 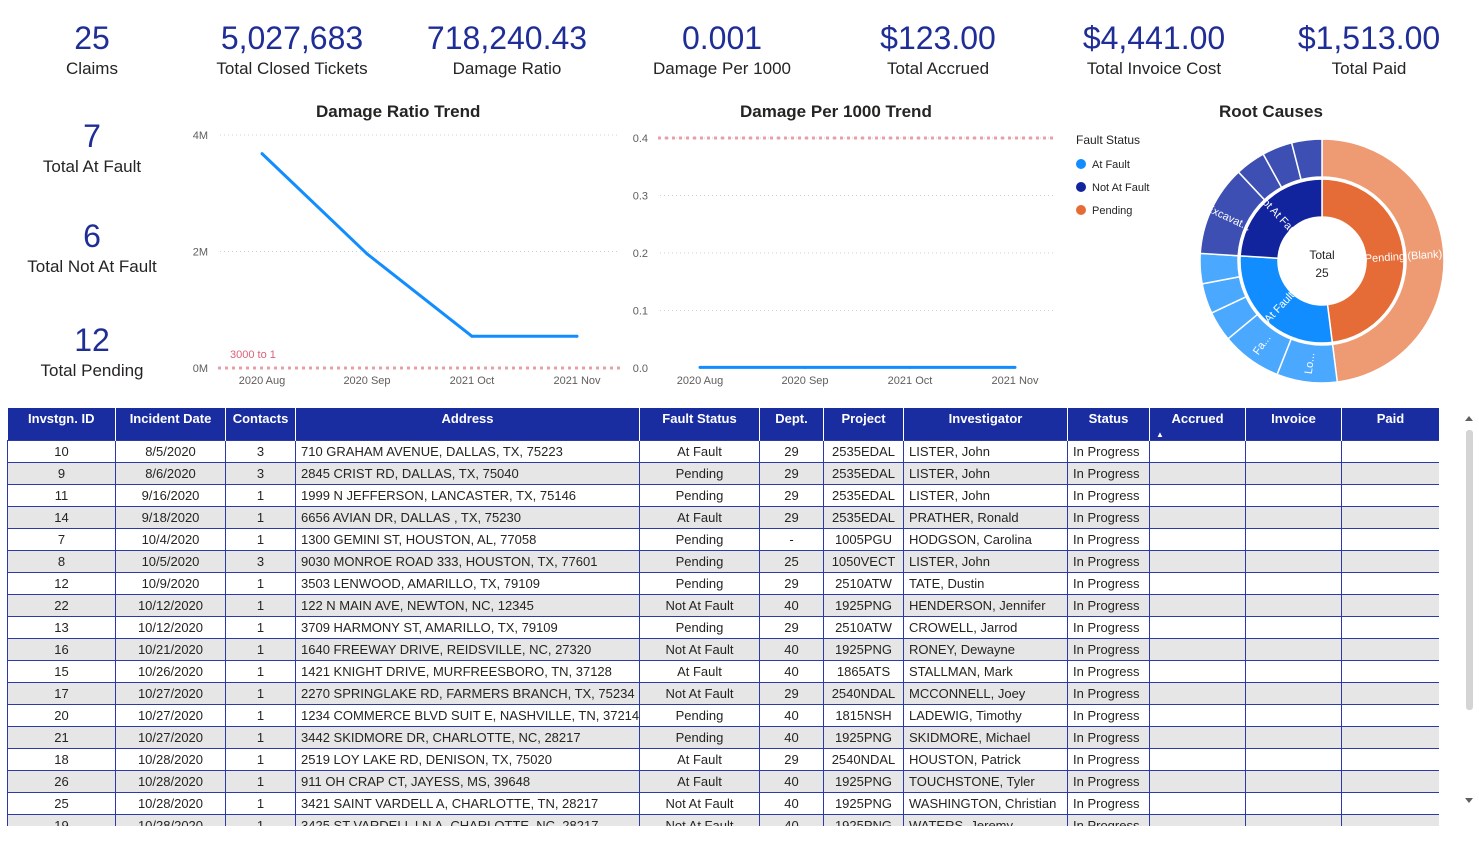 I want to click on x-tick-label: 2020 Aug, so click(x=262, y=381).